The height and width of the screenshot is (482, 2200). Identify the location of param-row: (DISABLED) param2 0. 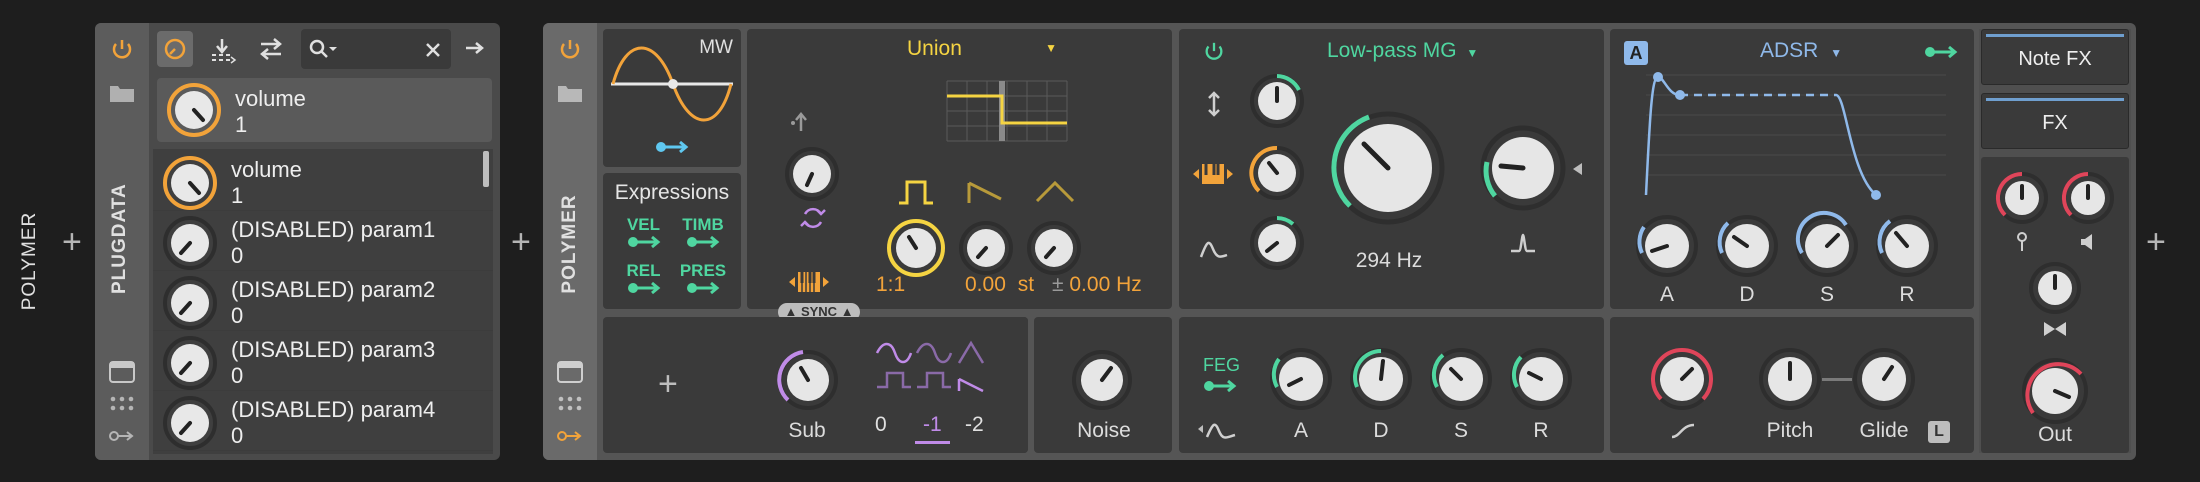
(323, 301).